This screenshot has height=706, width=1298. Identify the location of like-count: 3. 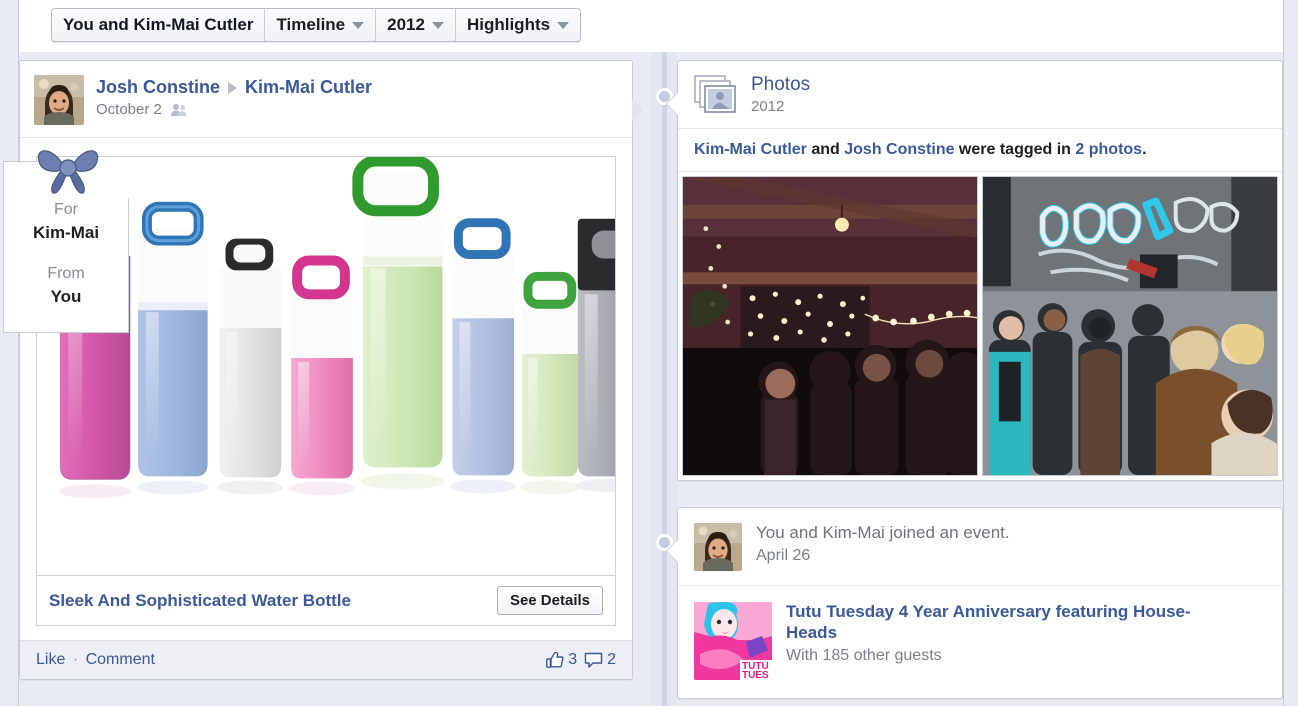
(573, 659).